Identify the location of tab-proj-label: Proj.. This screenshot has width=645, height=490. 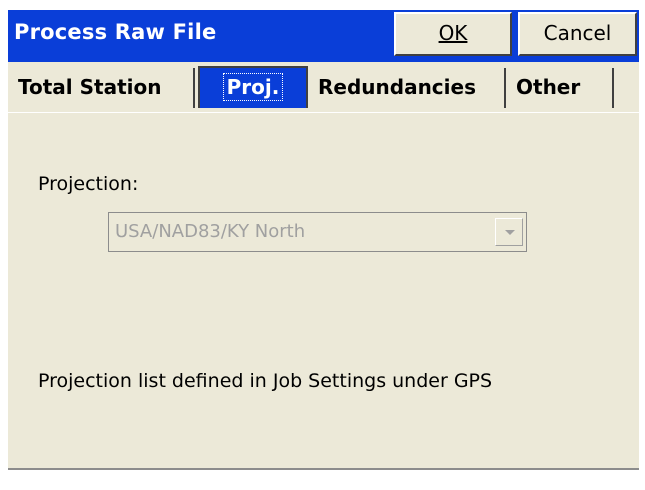
(253, 87).